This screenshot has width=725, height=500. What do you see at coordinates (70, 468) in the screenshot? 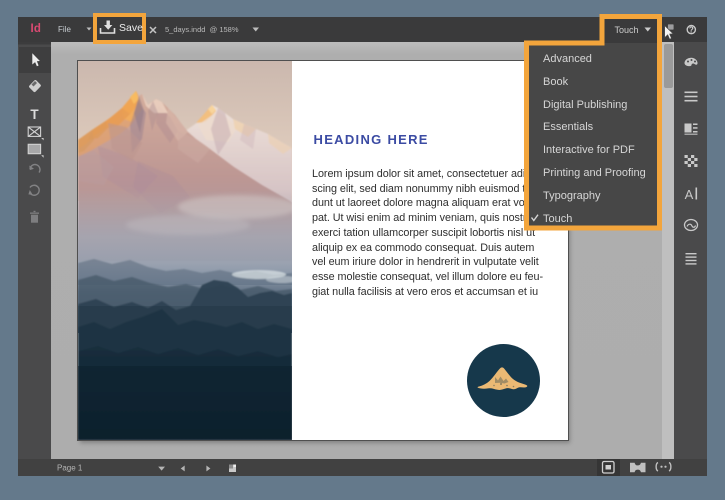
I see `svg-text: Page 1` at bounding box center [70, 468].